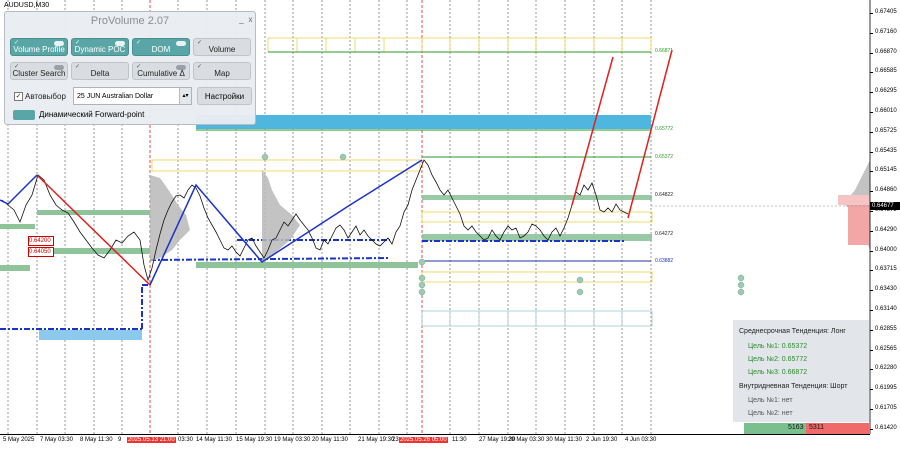  Describe the element at coordinates (130, 21) in the screenshot. I see `panel-title: ProVolume 2.07` at that location.